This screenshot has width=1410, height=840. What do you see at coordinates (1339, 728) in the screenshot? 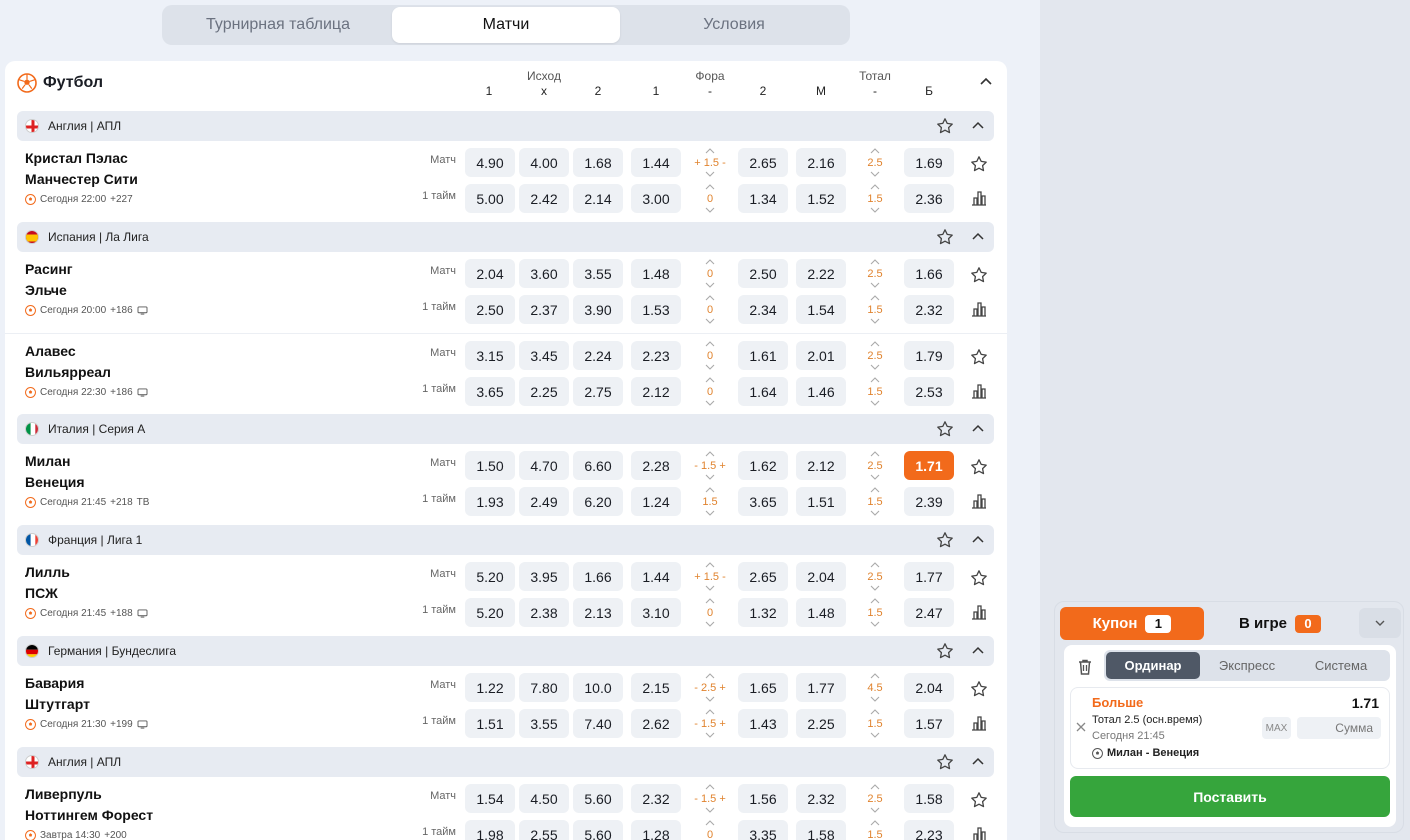
I see `stake-input` at bounding box center [1339, 728].